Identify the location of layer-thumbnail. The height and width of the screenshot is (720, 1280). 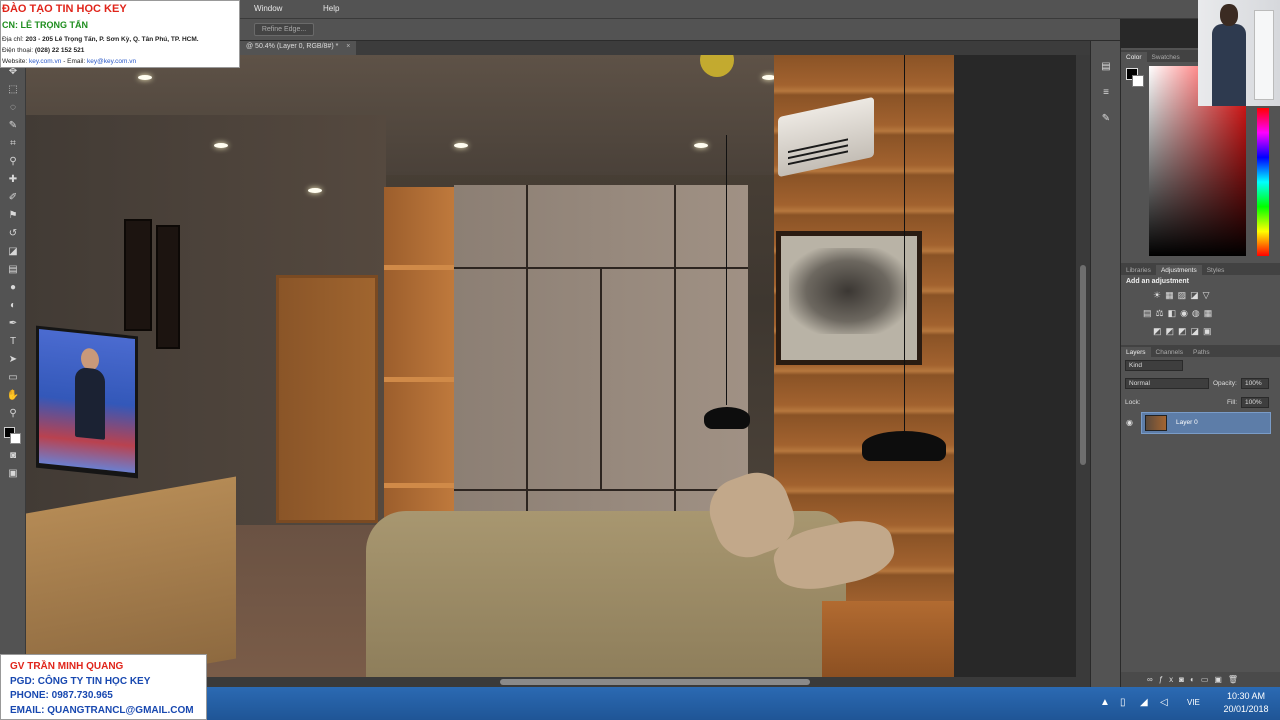
(1156, 423).